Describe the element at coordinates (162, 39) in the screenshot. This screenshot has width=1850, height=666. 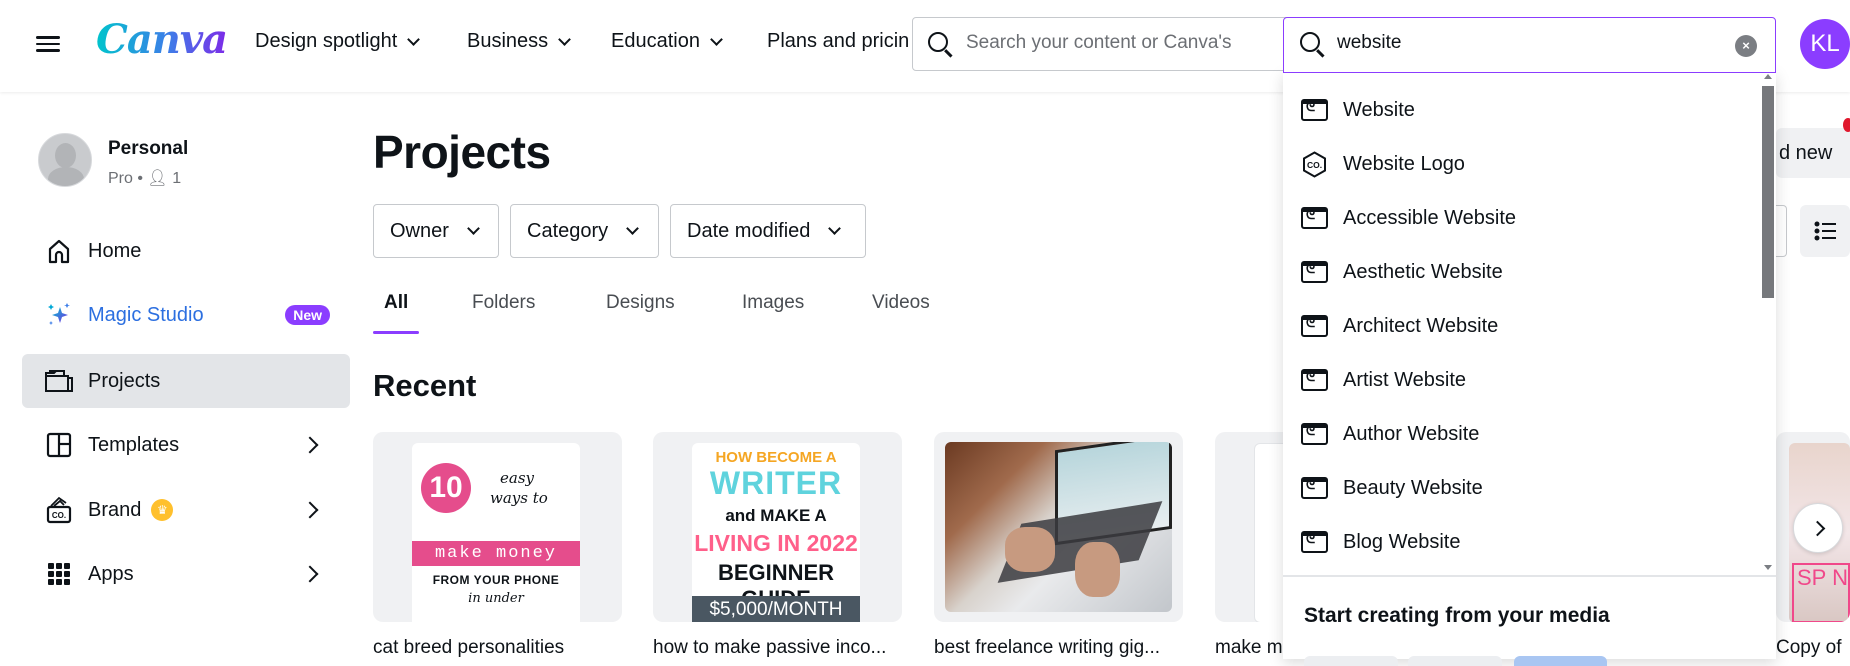
I see `canva-logo: Canva` at that location.